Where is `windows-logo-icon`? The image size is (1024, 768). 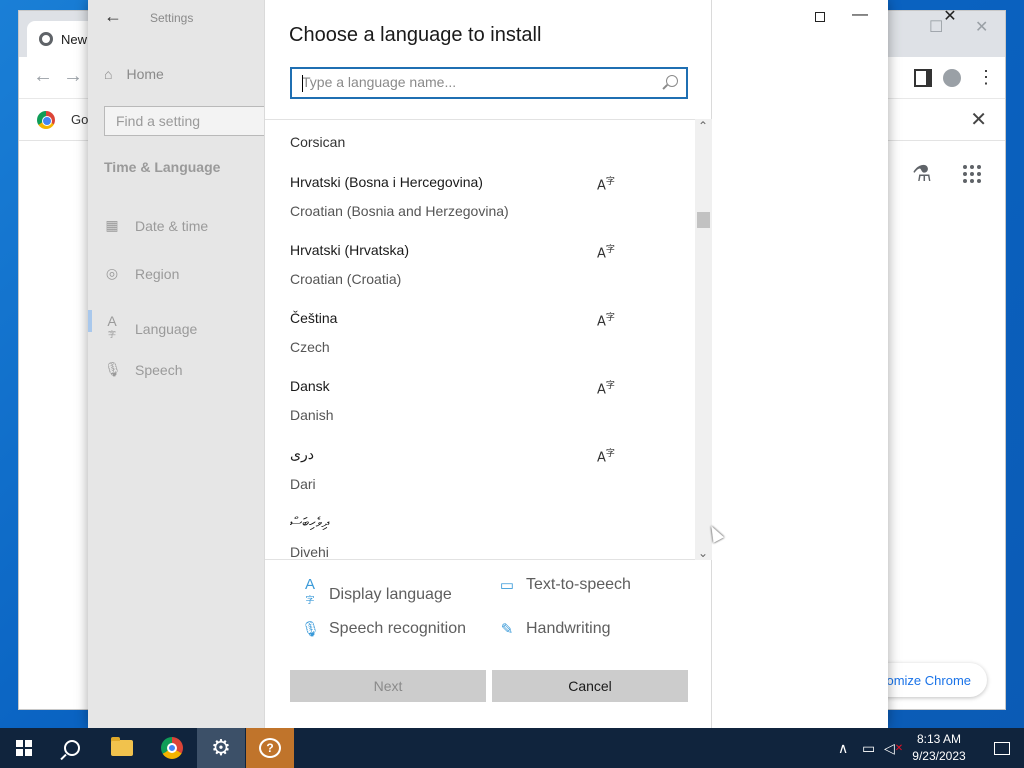
windows-logo-icon is located at coordinates (24, 748).